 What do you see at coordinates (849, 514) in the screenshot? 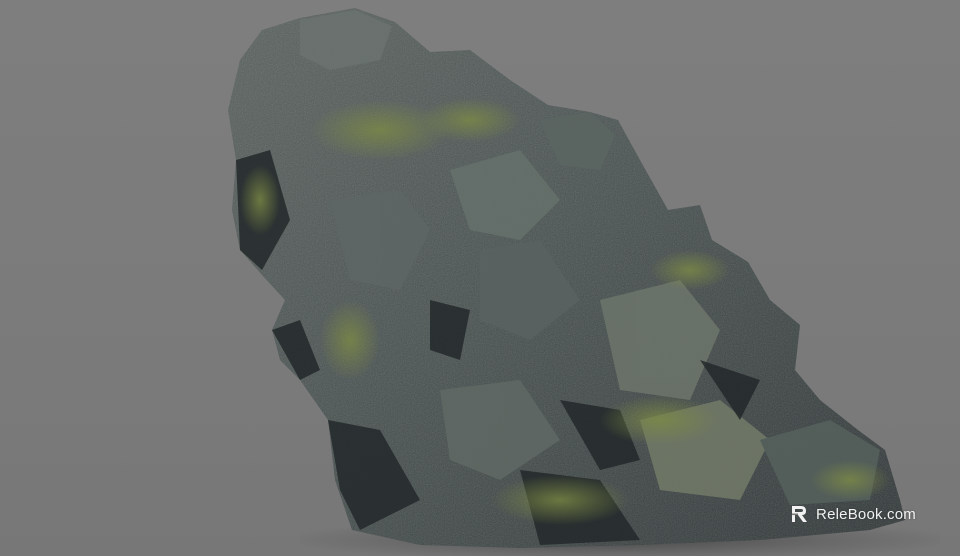
I see `watermark-brand: ReleBook` at bounding box center [849, 514].